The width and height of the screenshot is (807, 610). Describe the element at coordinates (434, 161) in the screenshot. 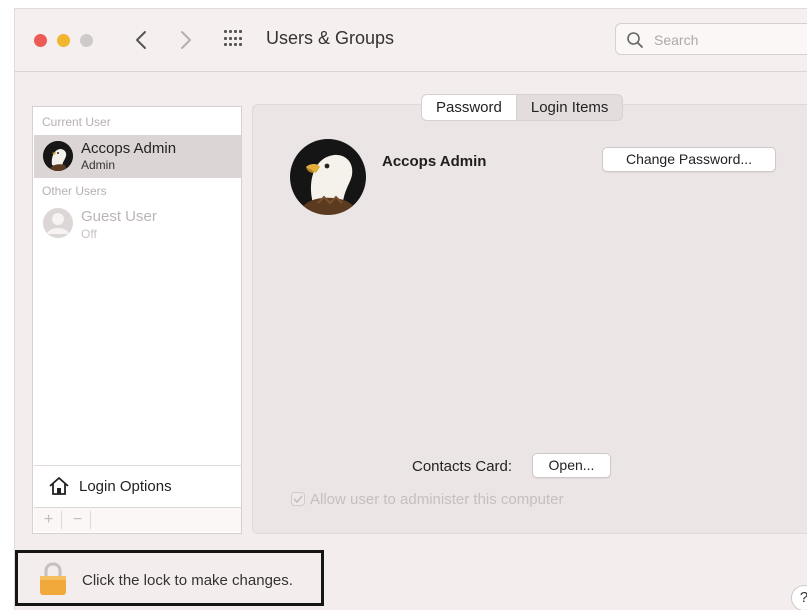

I see `user-full-name: Accops Admin` at that location.